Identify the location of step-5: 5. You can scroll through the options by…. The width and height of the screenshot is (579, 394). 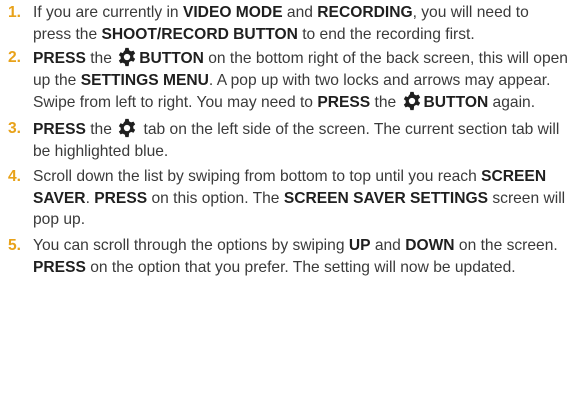
(283, 256).